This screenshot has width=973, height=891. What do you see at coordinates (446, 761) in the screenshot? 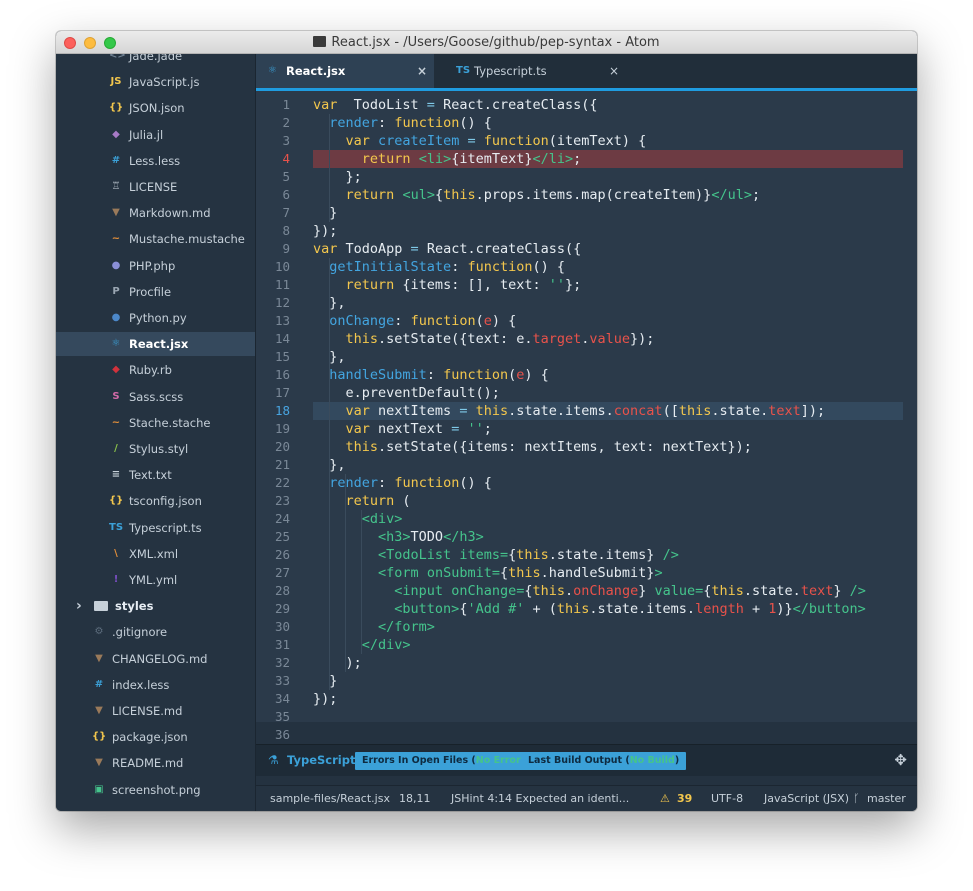
I see `errors-in-open-files-button: Errors In Open Files (No Errors)` at bounding box center [446, 761].